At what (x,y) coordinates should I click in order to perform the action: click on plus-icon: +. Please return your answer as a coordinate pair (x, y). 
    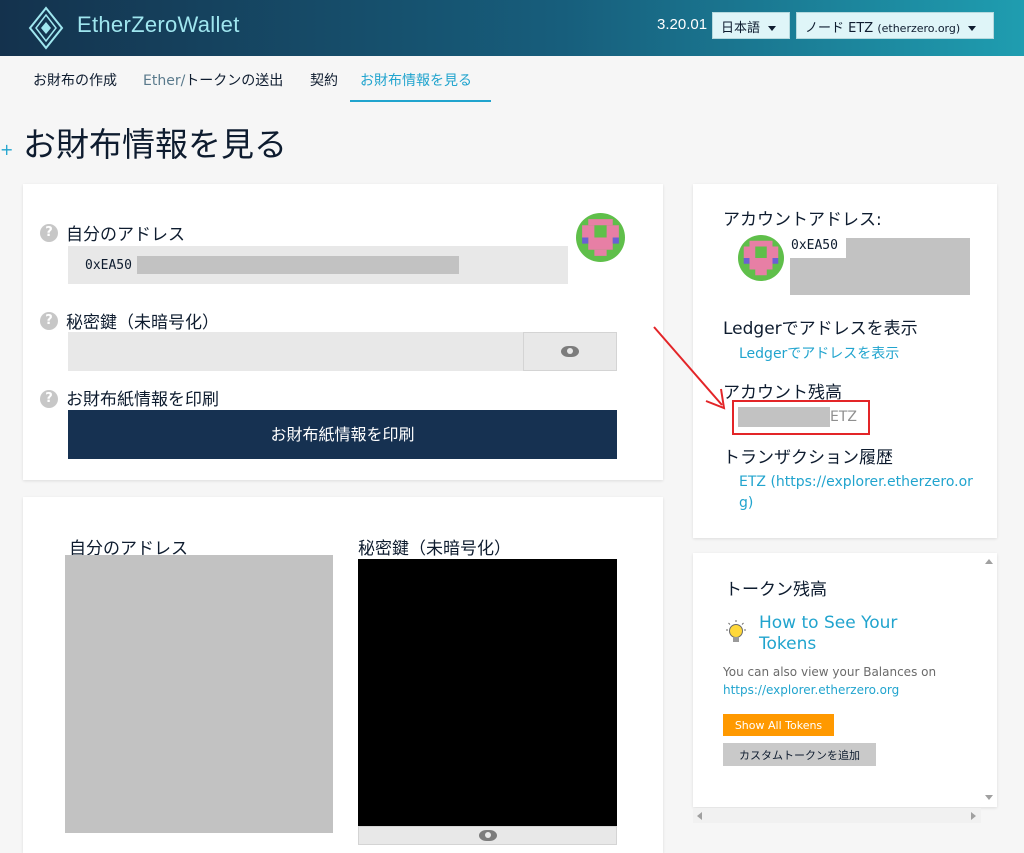
    Looking at the image, I should click on (7, 149).